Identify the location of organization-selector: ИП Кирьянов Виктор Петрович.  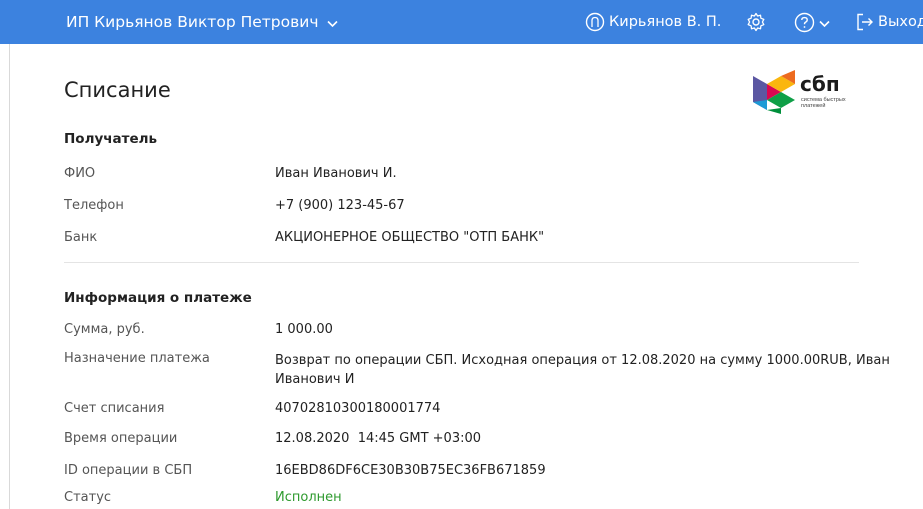
(202, 22).